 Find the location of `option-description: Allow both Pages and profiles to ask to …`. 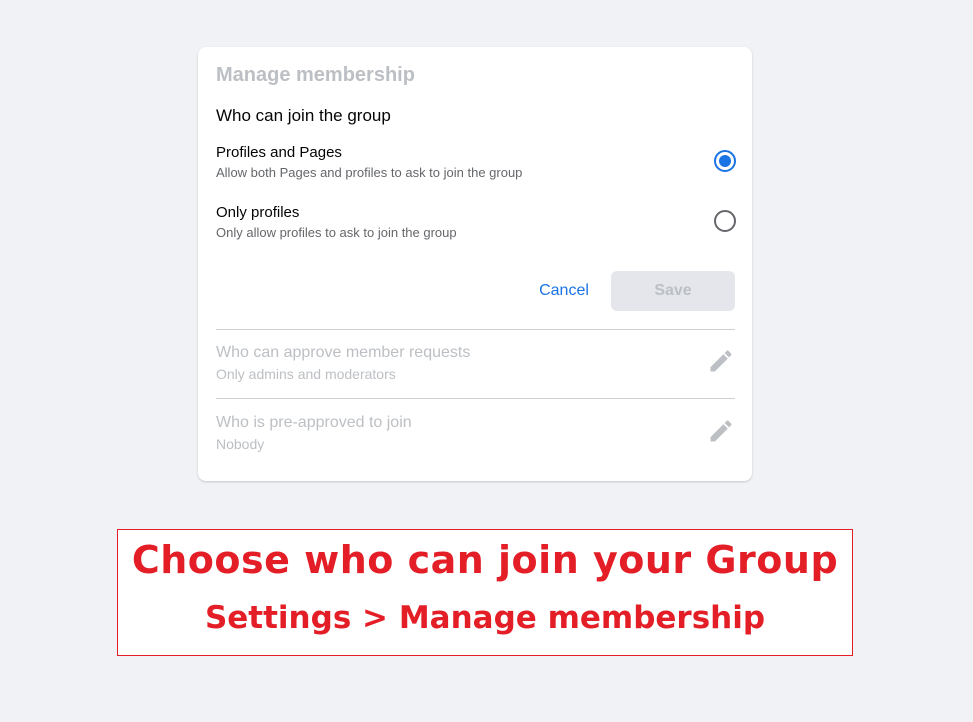

option-description: Allow both Pages and profiles to ask to … is located at coordinates (369, 172).